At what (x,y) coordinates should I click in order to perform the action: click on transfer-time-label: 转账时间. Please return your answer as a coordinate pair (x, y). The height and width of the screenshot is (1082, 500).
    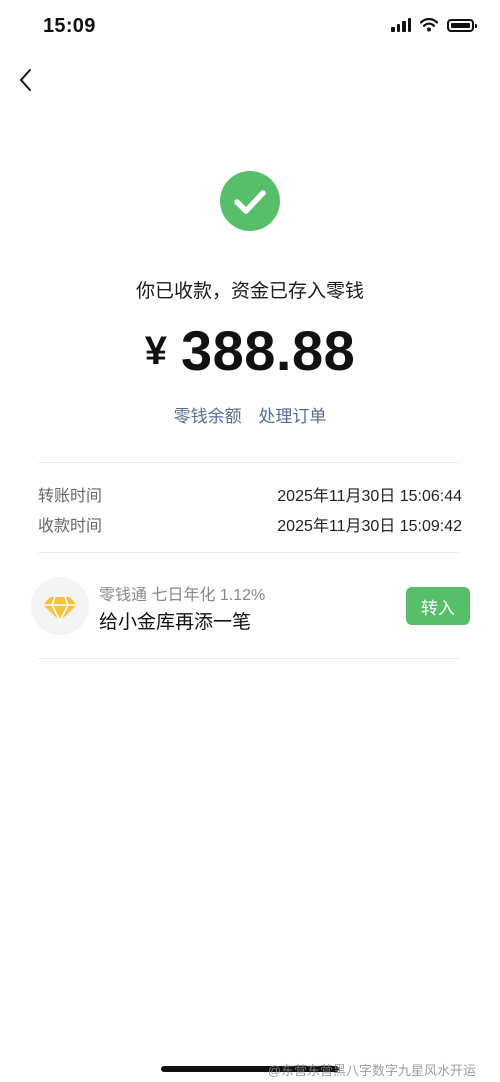
    Looking at the image, I should click on (70, 496).